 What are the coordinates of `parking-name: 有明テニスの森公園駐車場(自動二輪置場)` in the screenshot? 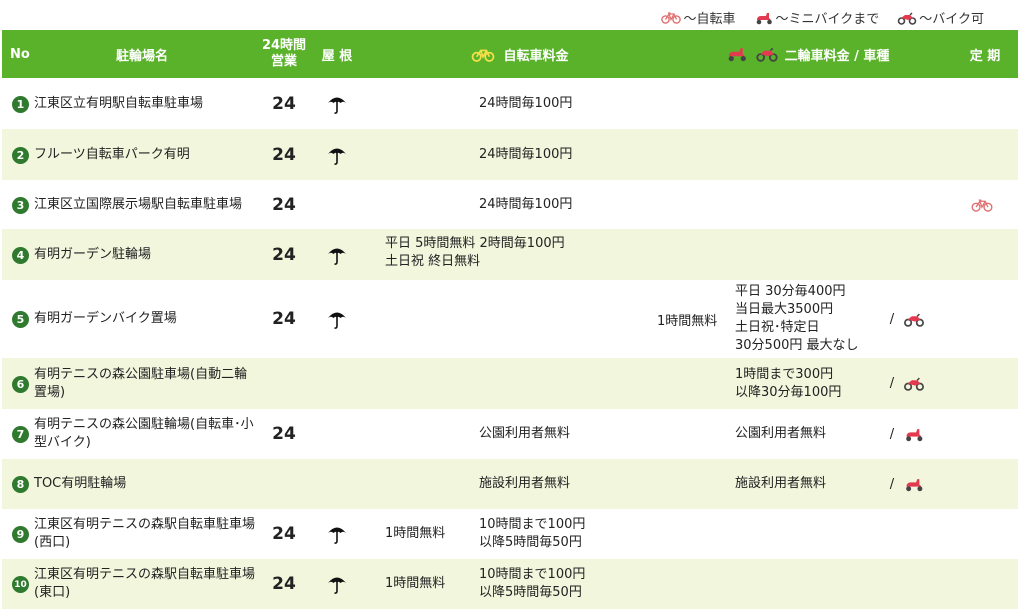 It's located at (146, 383).